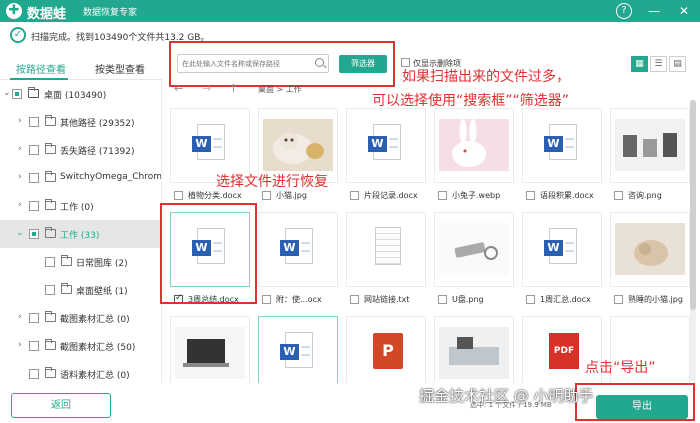 The image size is (700, 423). What do you see at coordinates (80, 262) in the screenshot?
I see `tree-item-daily-gallery: 日常图库 (2)` at bounding box center [80, 262].